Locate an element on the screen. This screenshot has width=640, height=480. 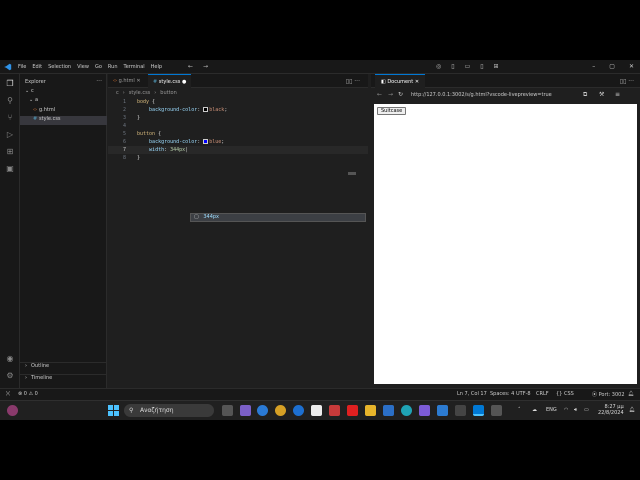
menu-go: Go is located at coordinates (98, 67).